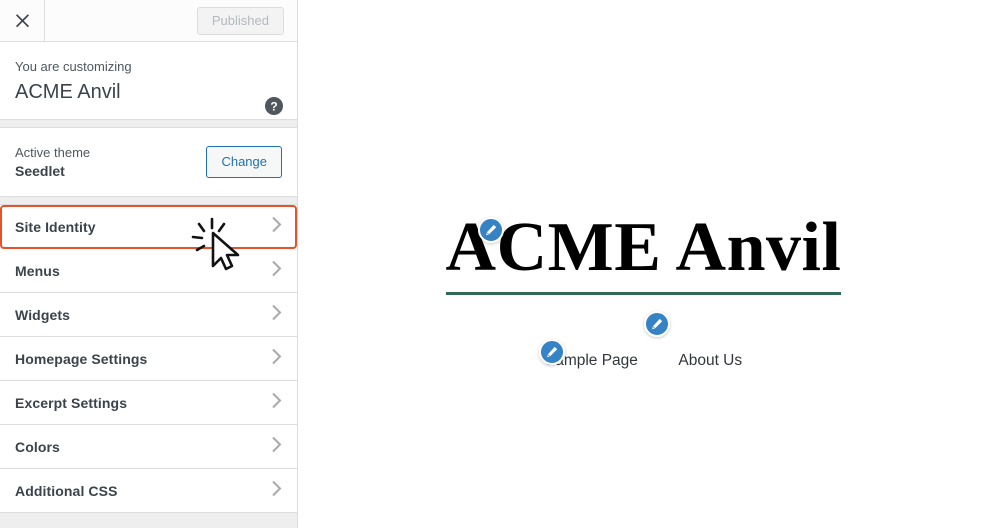 The width and height of the screenshot is (988, 528). I want to click on sidebar-item-colors: Colors, so click(148, 447).